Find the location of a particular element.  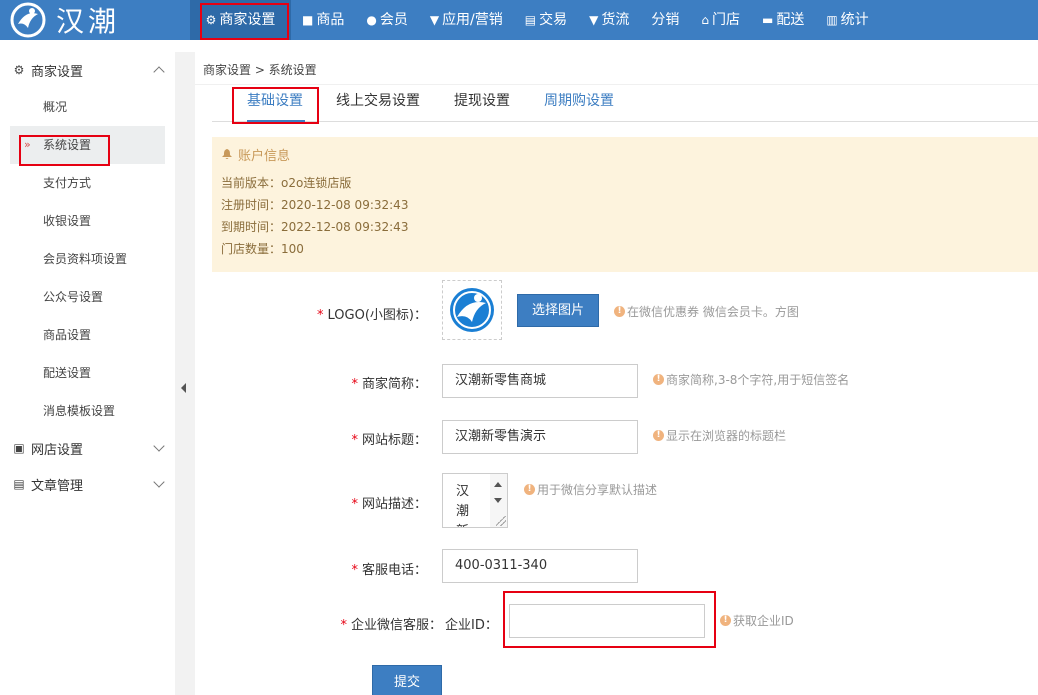

nav-apps-marketing: ▼ 应用/营销 is located at coordinates (466, 20).